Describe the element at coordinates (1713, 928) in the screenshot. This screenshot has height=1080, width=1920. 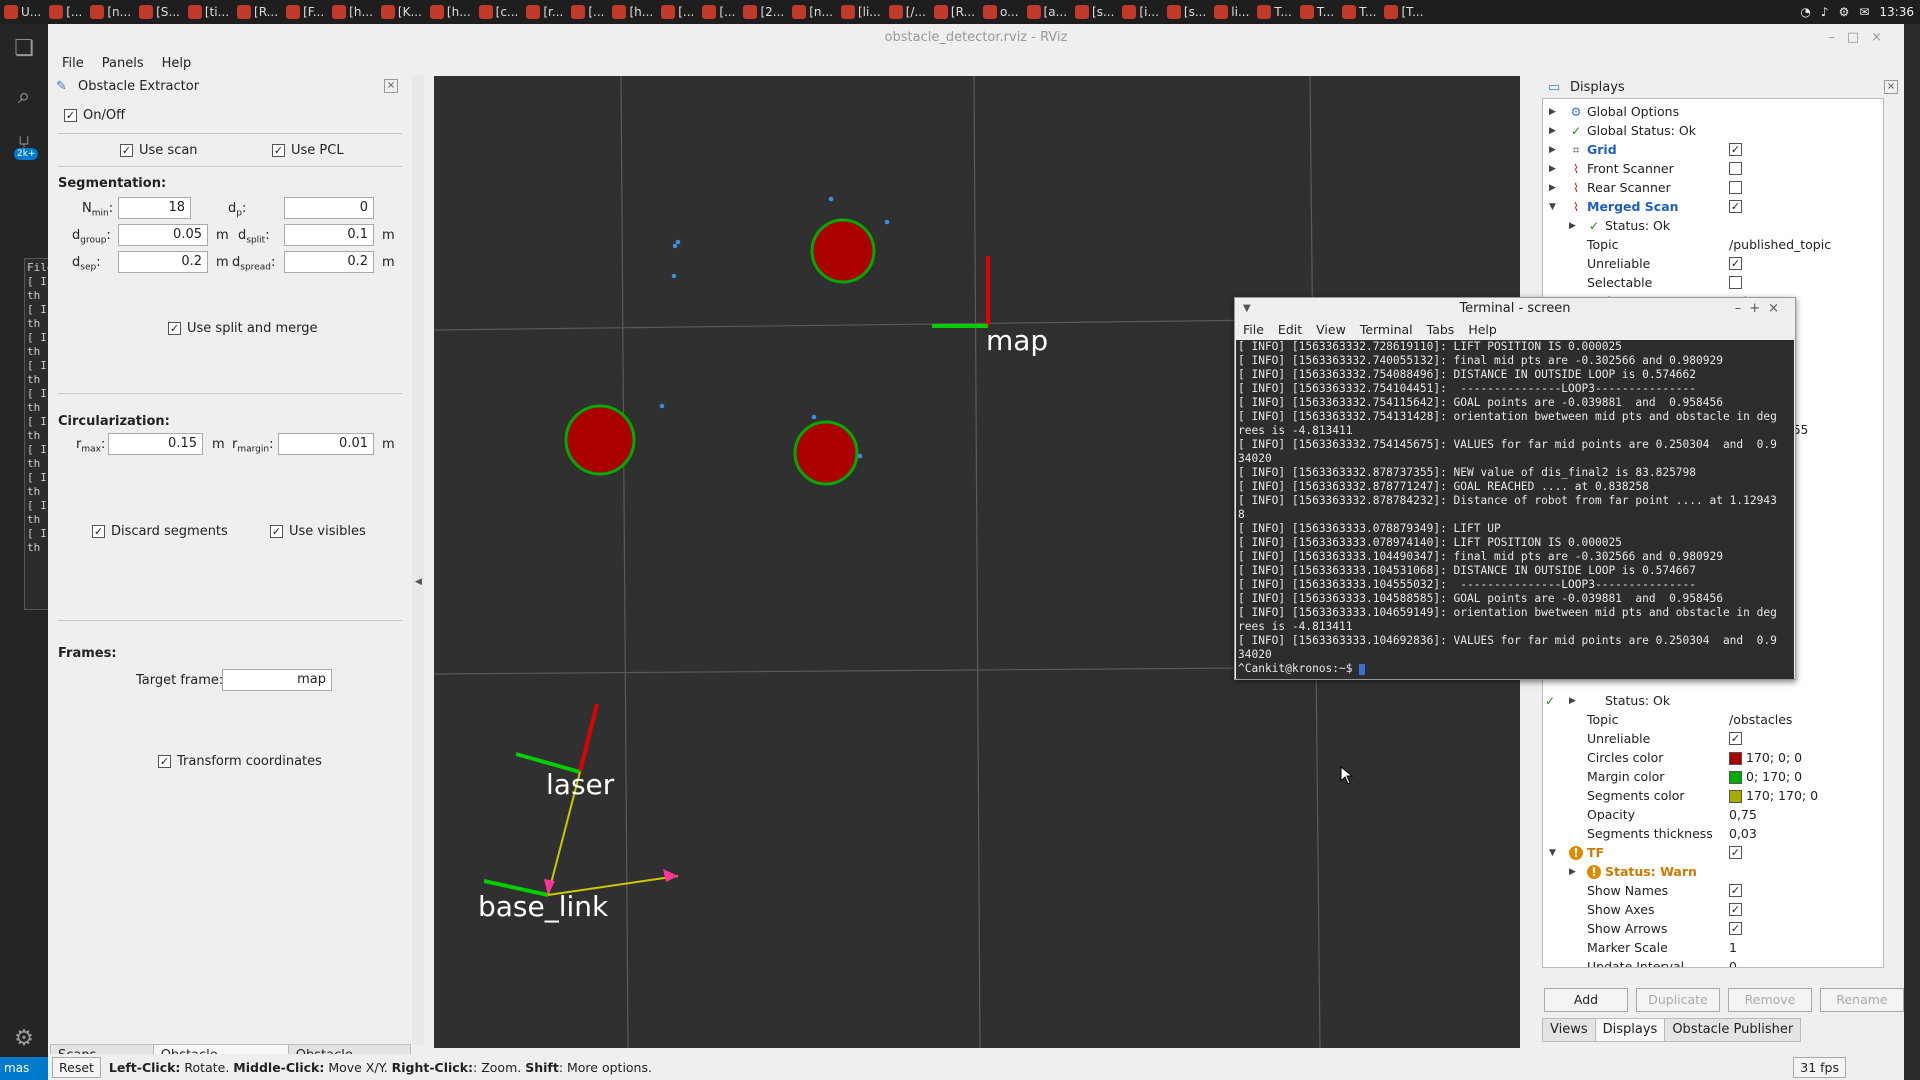
I see `tree-row: Show Arrows ✓` at that location.